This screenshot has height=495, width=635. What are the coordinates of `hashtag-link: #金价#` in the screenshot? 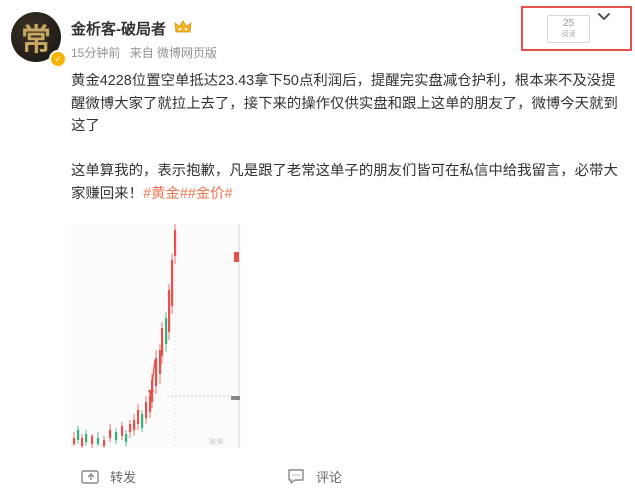 It's located at (210, 194).